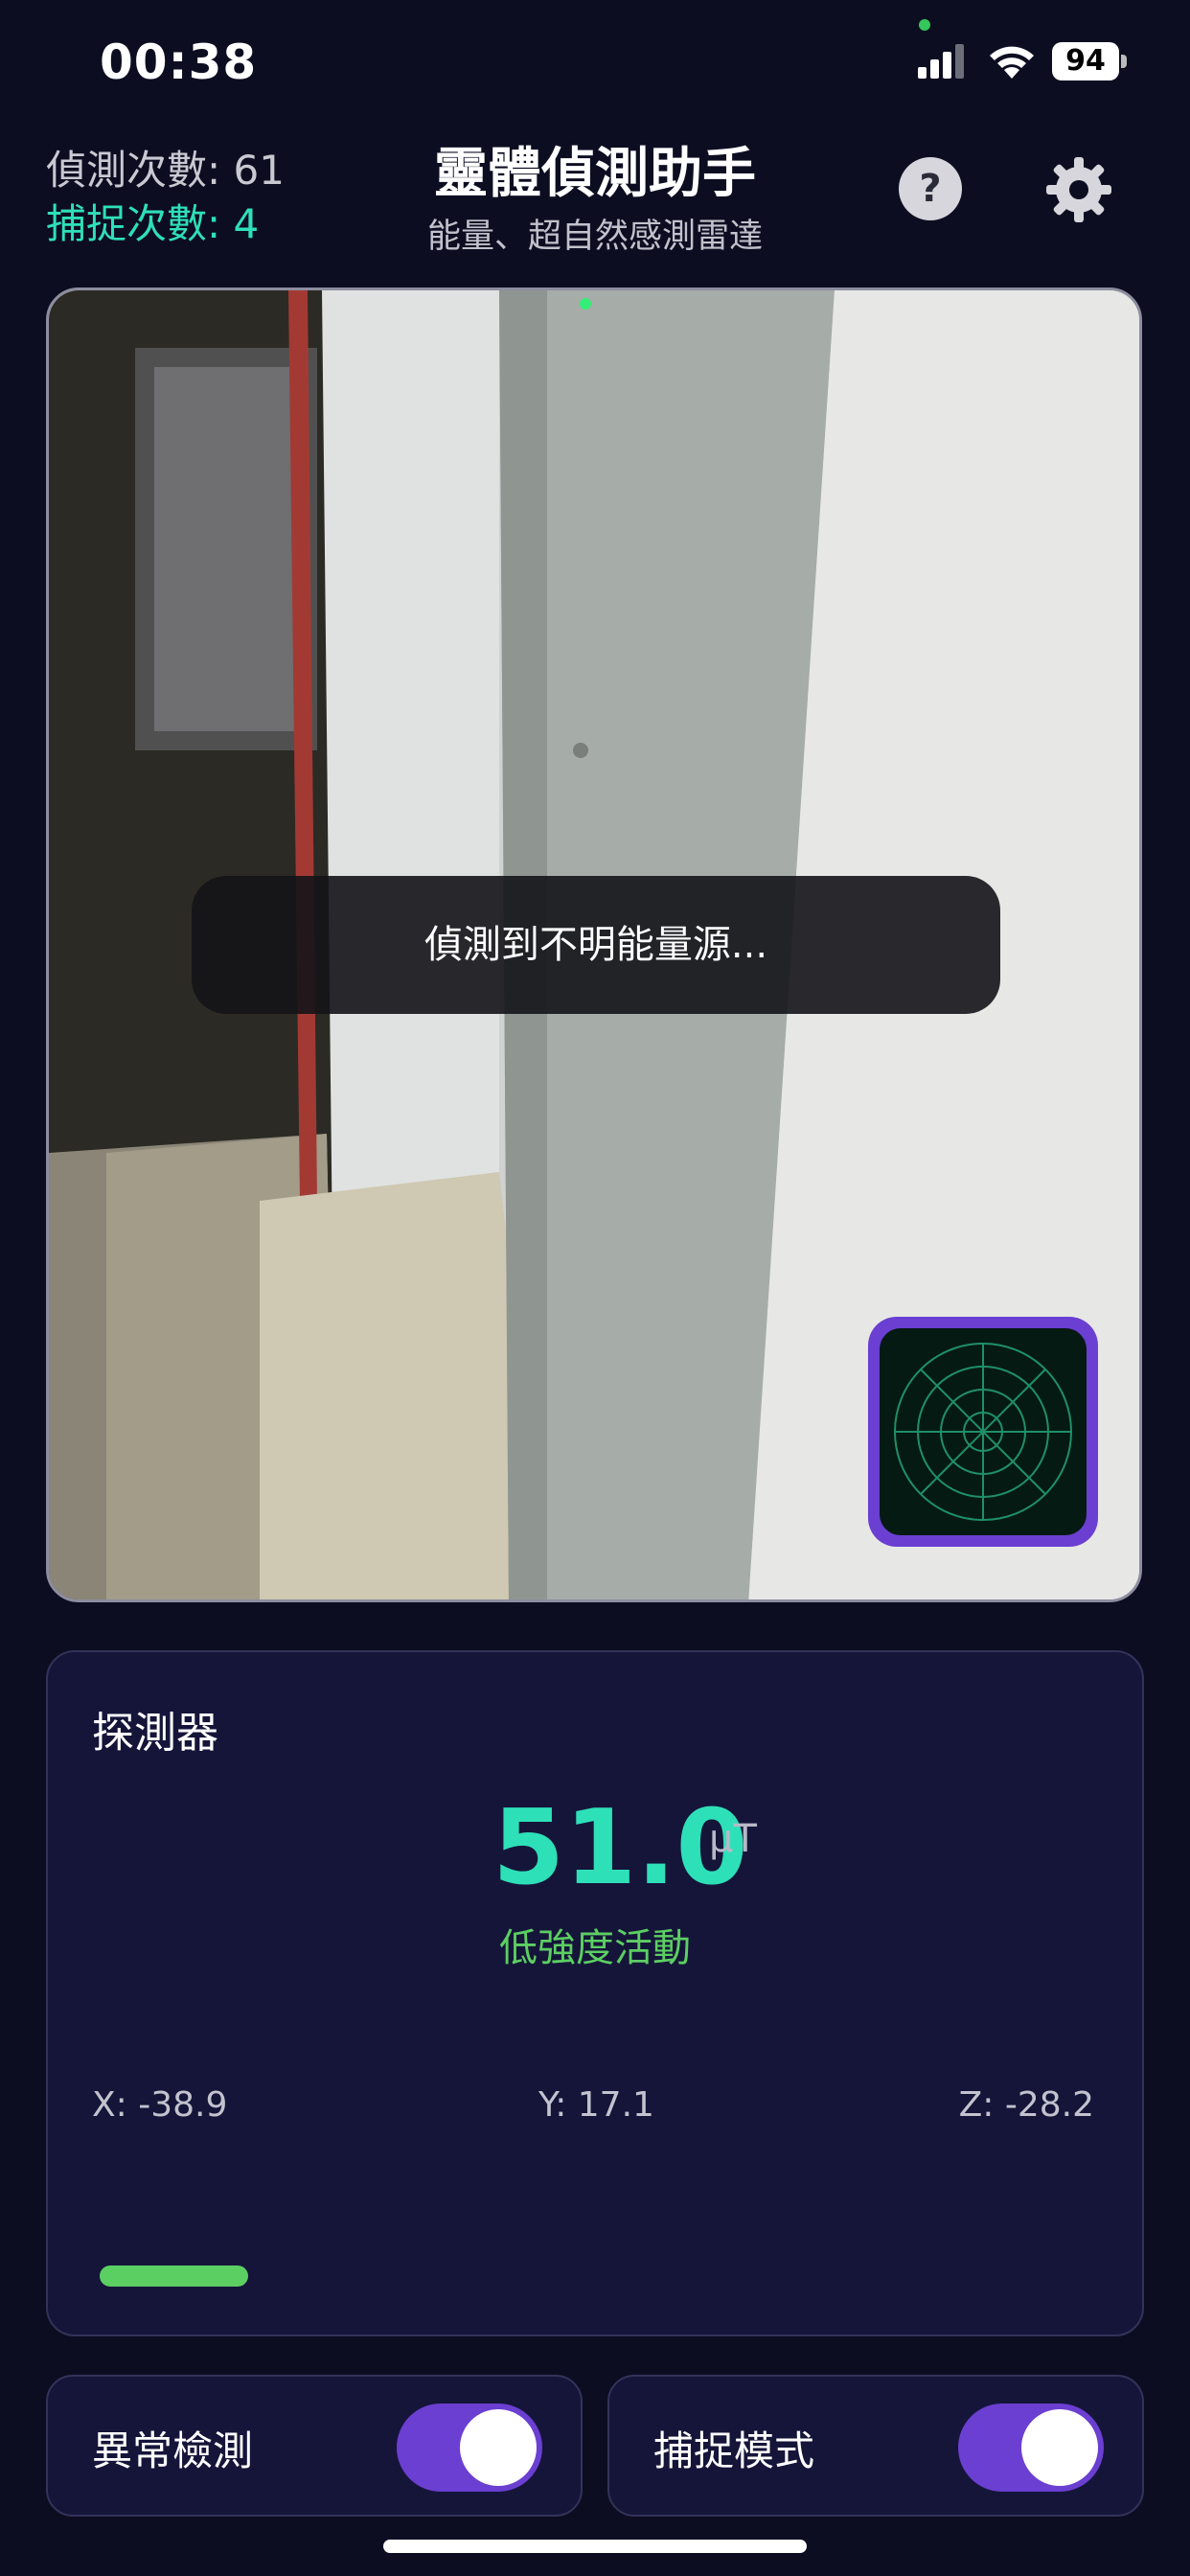 This screenshot has width=1190, height=2576. I want to click on activity-status: 低強度活動, so click(595, 1948).